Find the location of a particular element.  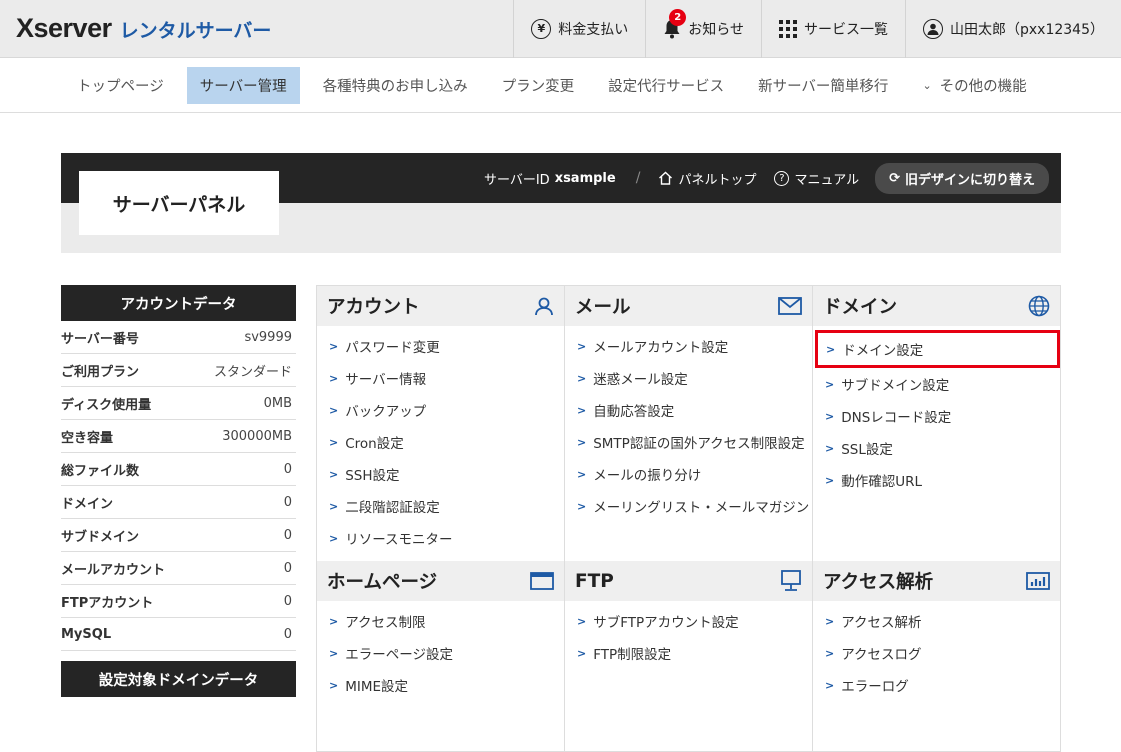

menu-link-error-page: > エラーページ設定 is located at coordinates (446, 653).